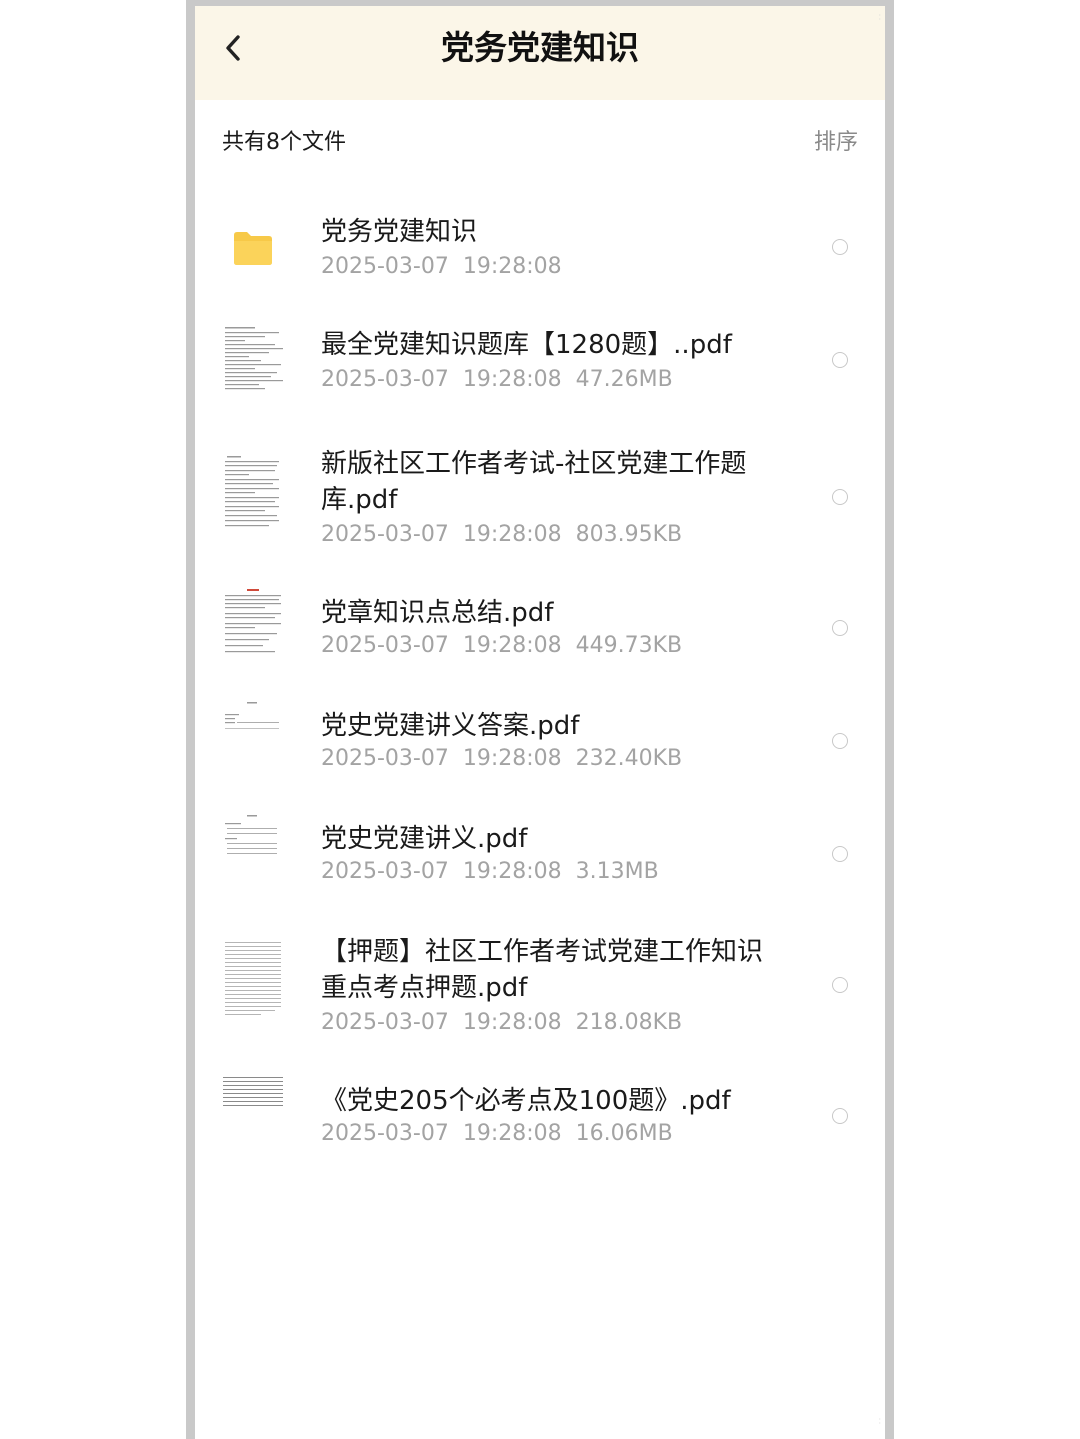  I want to click on file-name: 新版社区工作者考试-社区党建工作题库.pdf, so click(534, 482).